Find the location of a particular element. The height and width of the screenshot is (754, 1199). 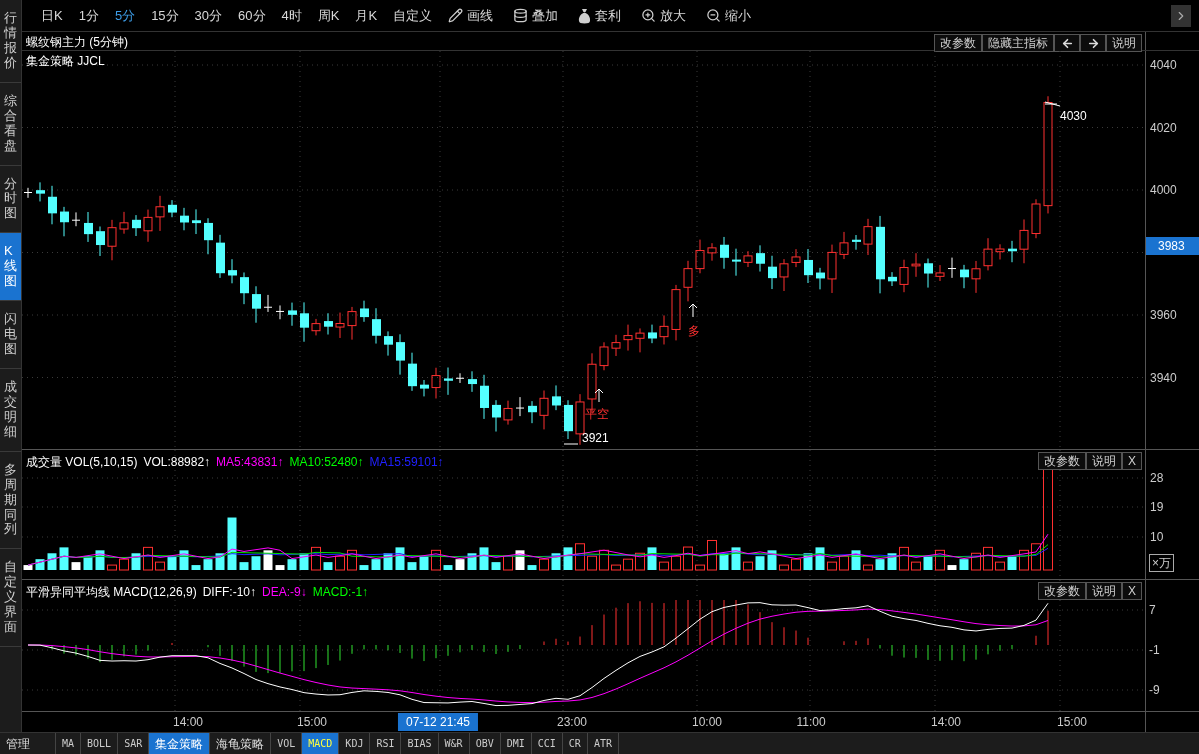

price-label: 4030 is located at coordinates (1073, 116).